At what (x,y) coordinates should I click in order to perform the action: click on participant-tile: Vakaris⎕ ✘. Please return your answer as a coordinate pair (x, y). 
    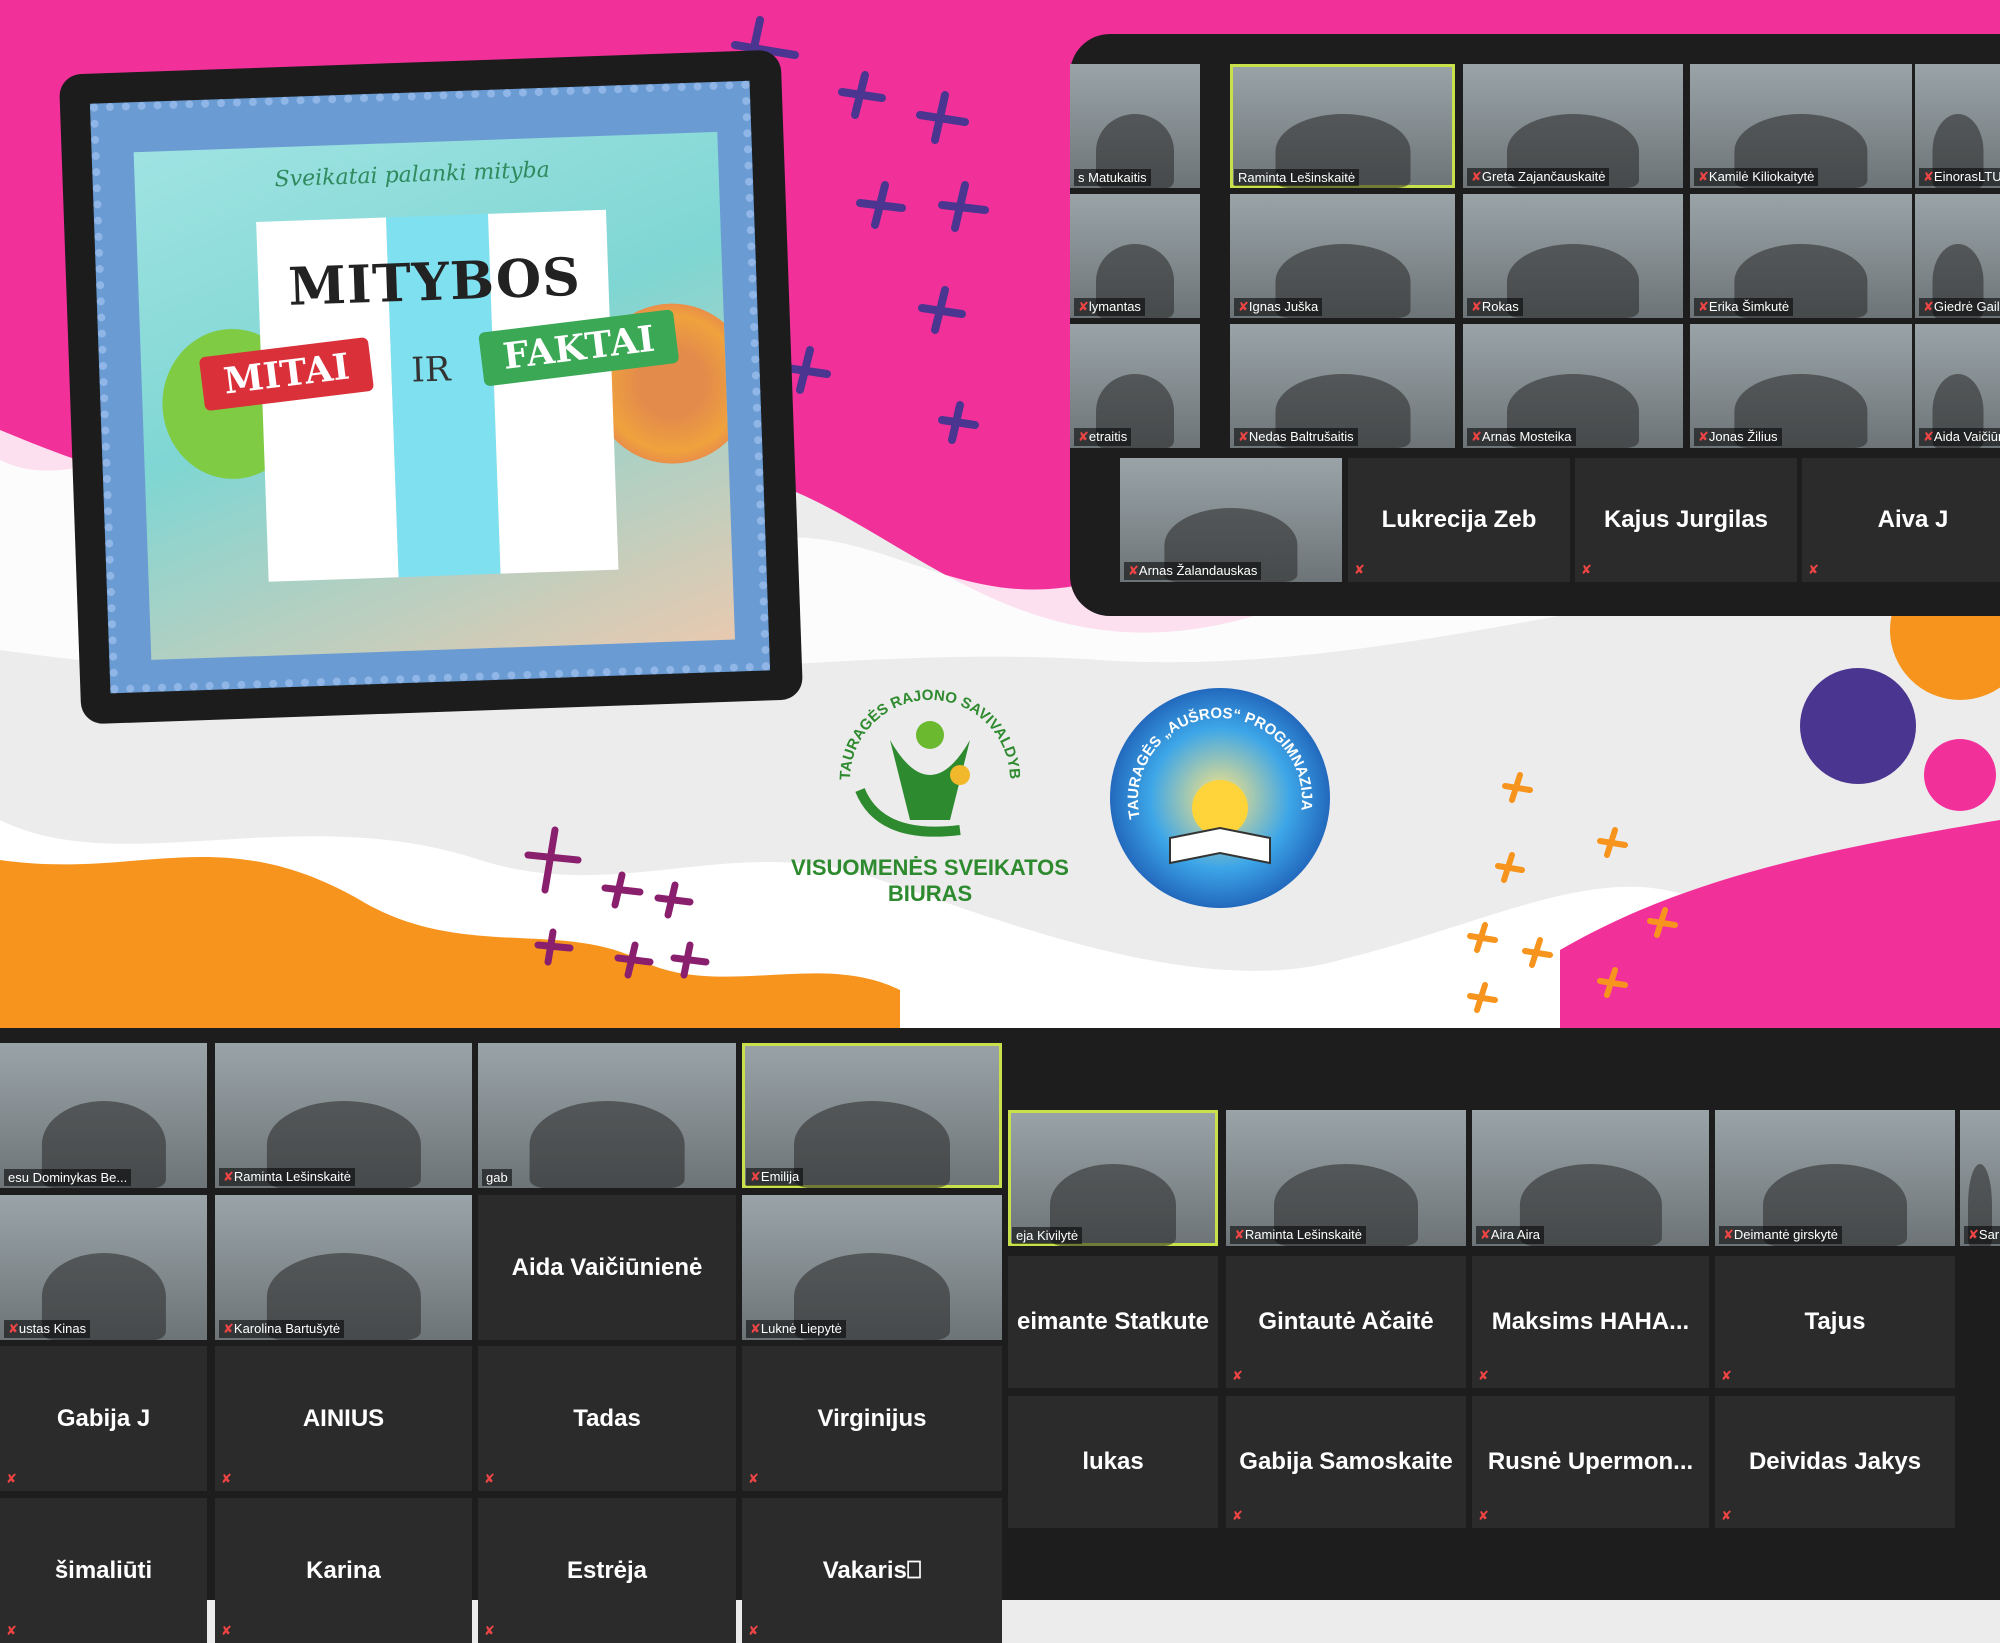
    Looking at the image, I should click on (872, 1570).